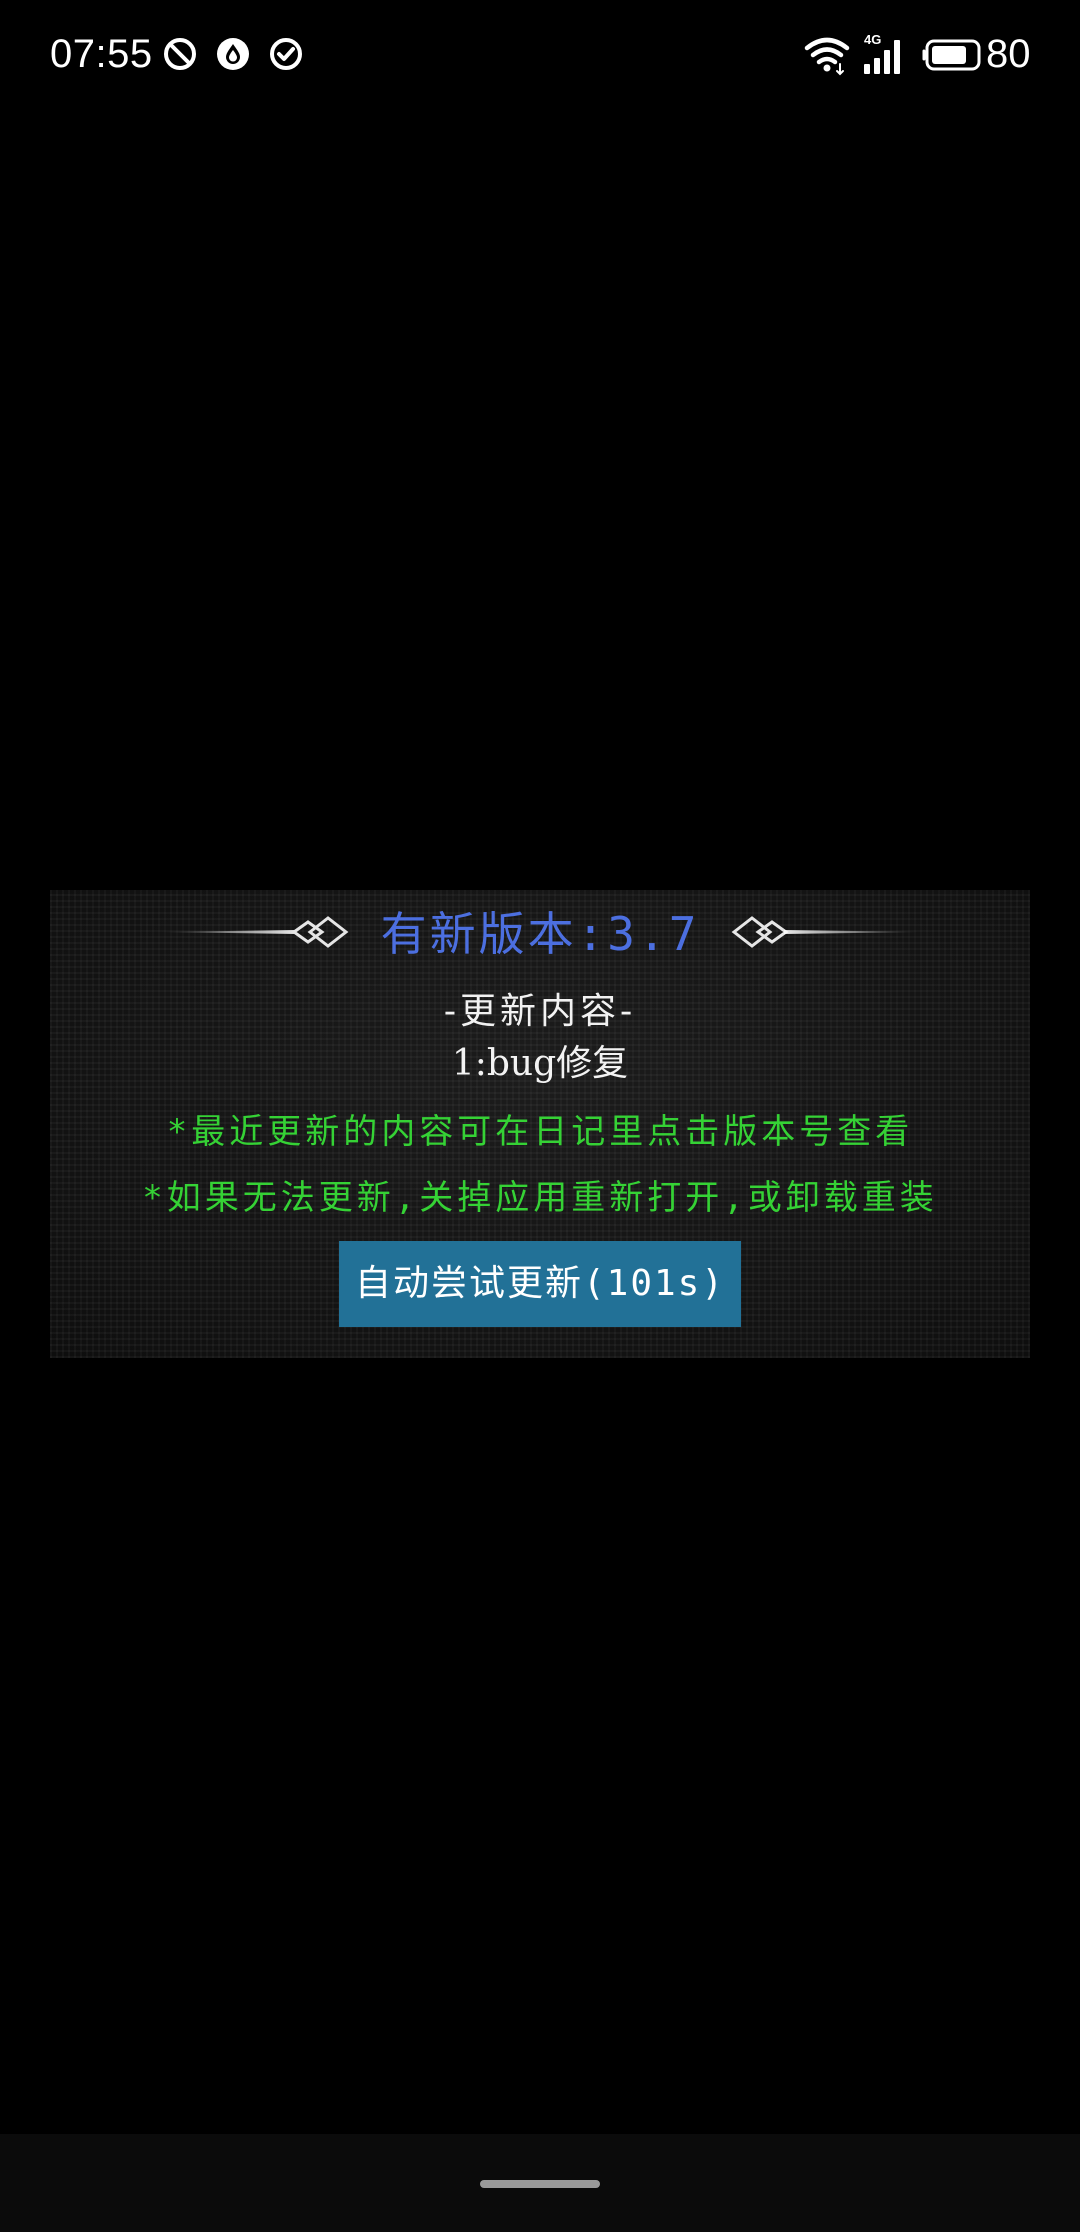 The height and width of the screenshot is (2232, 1080). Describe the element at coordinates (101, 54) in the screenshot. I see `status-time: 07:55` at that location.